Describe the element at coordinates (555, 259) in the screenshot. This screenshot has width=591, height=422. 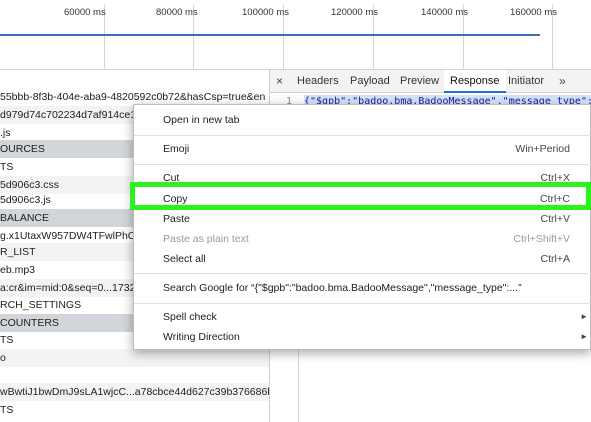
I see `menu-item-shortcut: Ctrl+A` at that location.